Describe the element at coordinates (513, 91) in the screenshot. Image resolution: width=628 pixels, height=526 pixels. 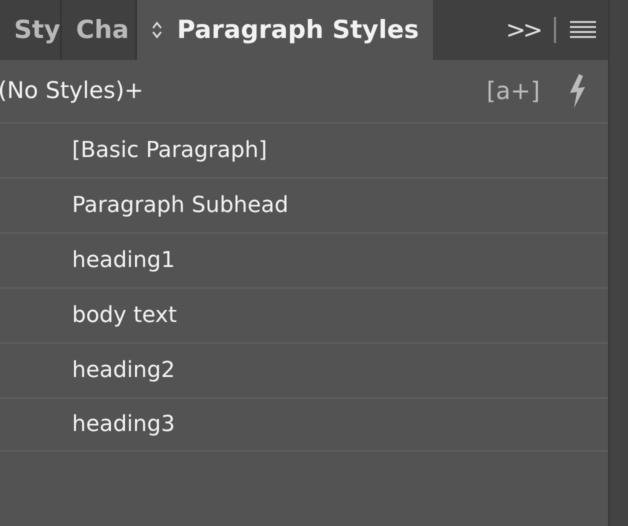
I see `new-style-group-button: [a+]` at that location.